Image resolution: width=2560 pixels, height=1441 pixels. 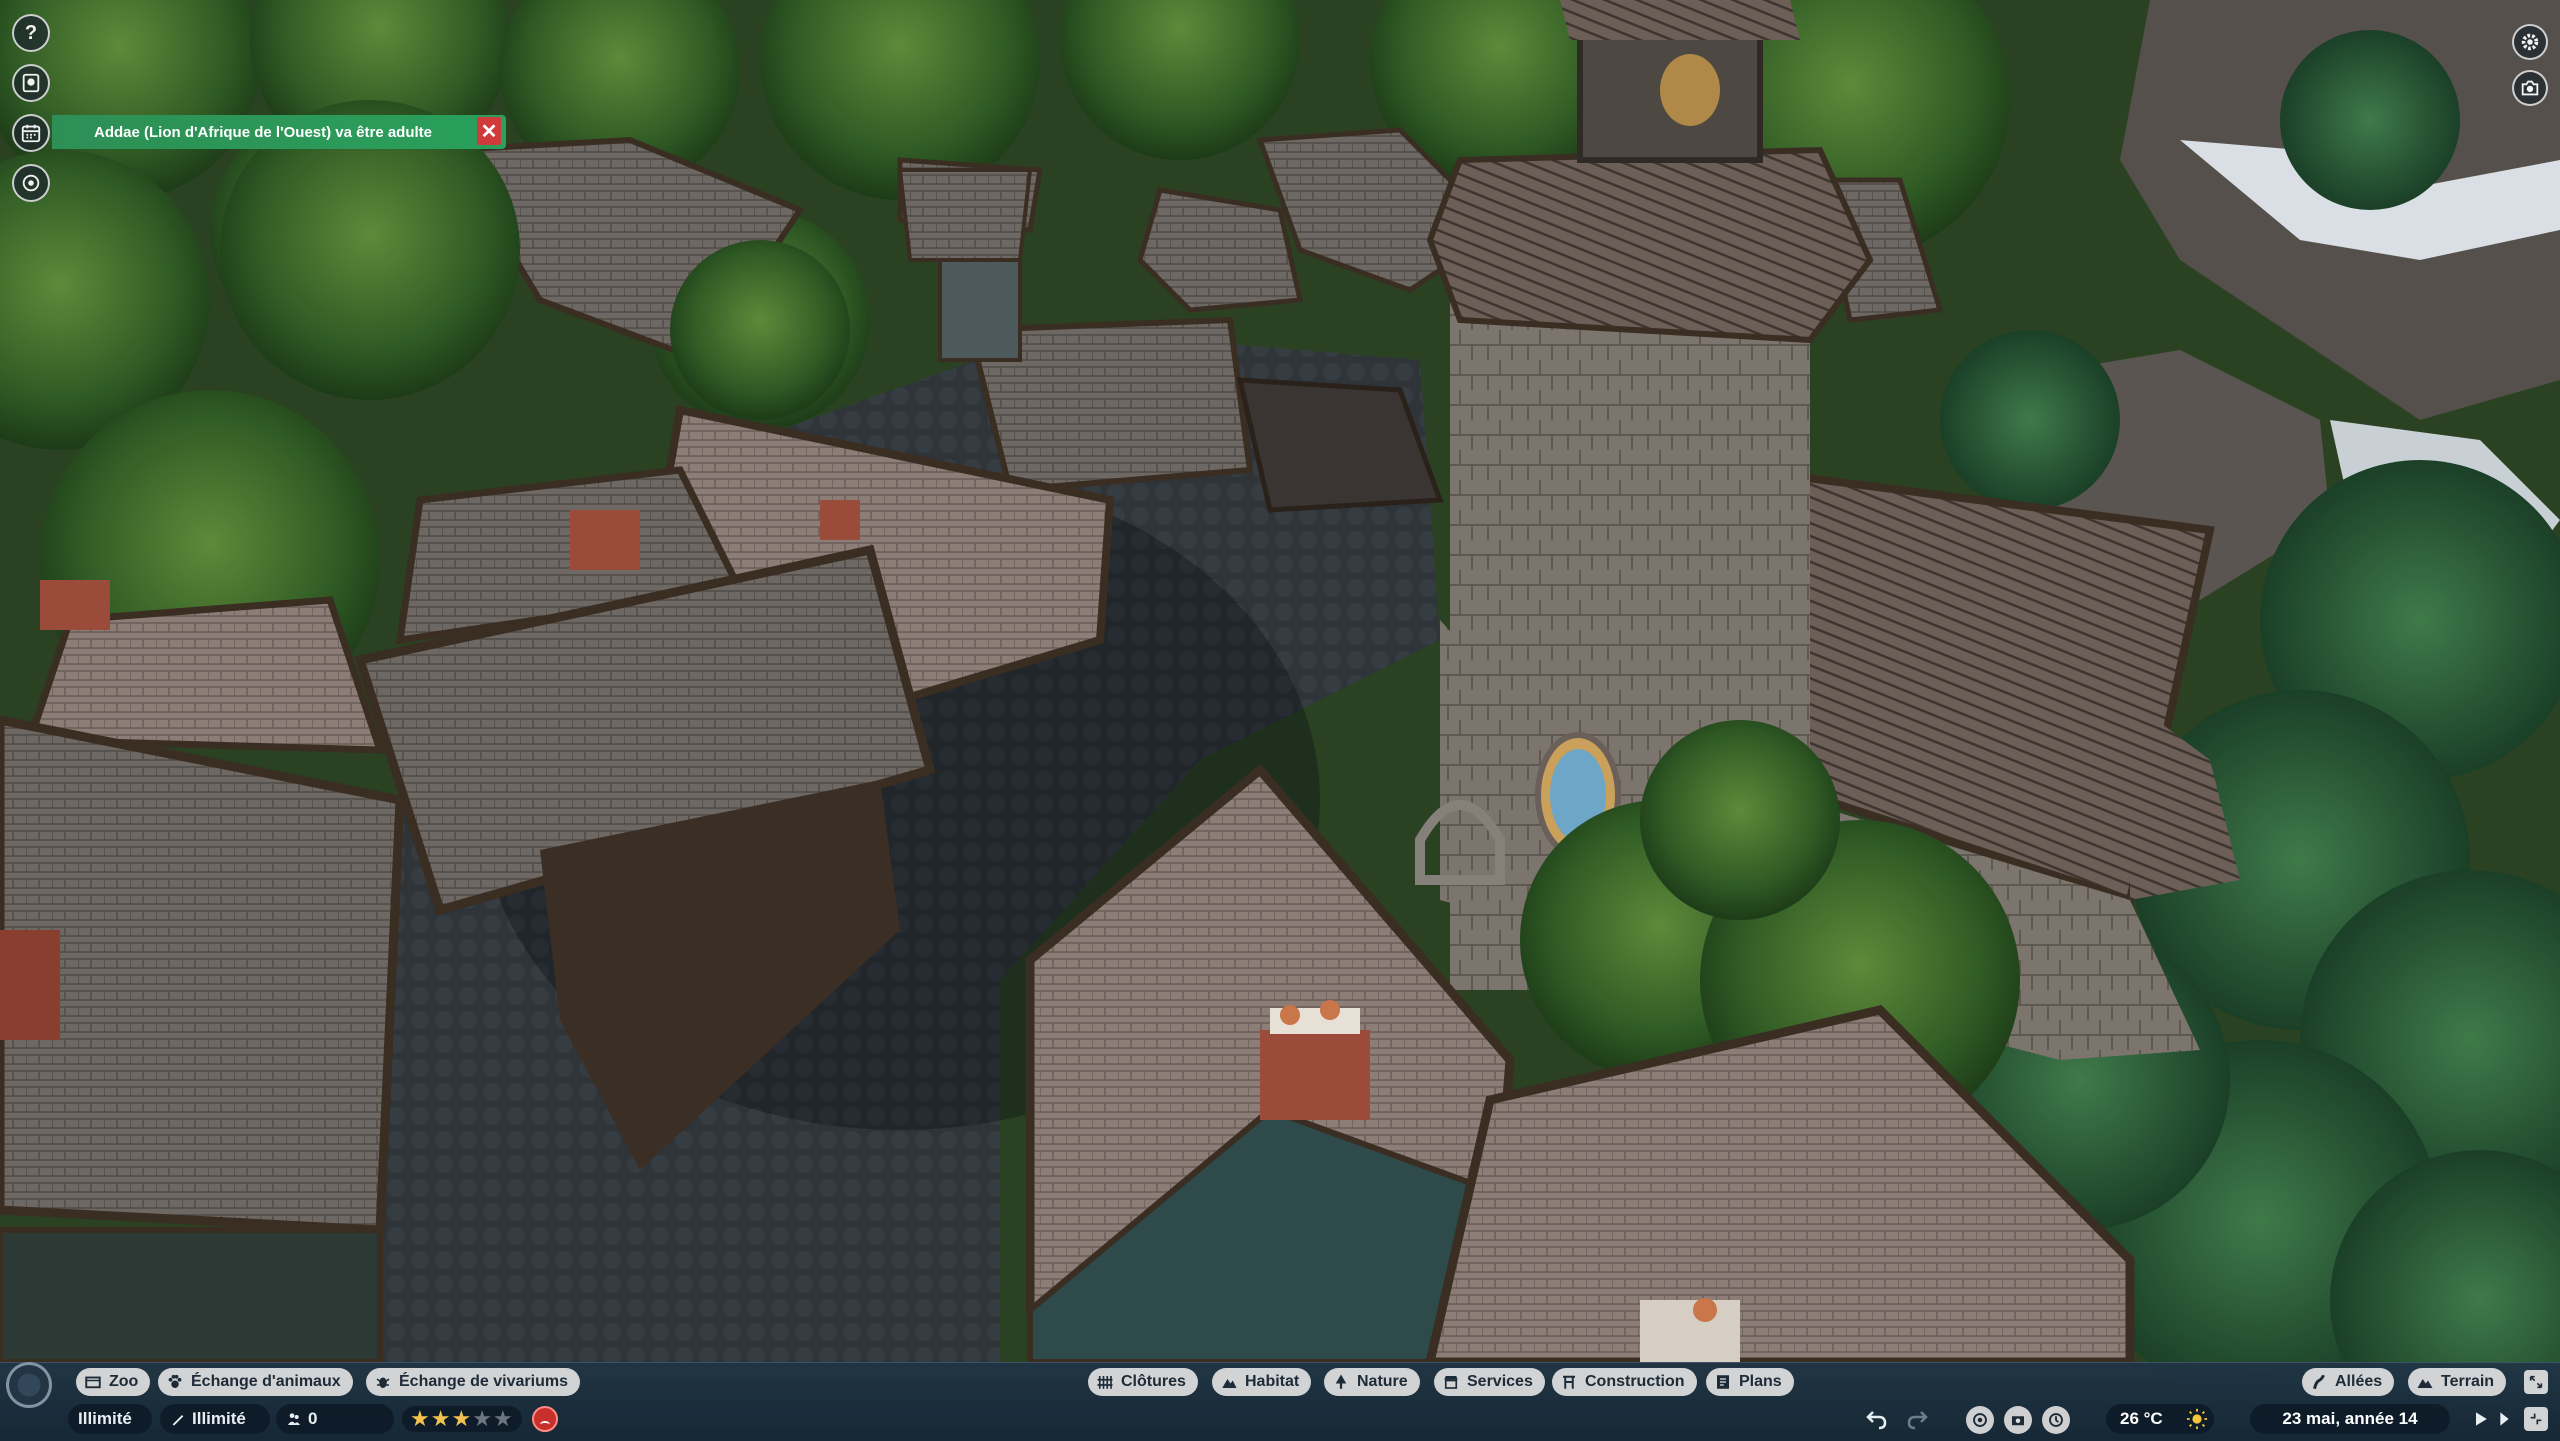 I want to click on tab-label: Construction, so click(x=1635, y=1381).